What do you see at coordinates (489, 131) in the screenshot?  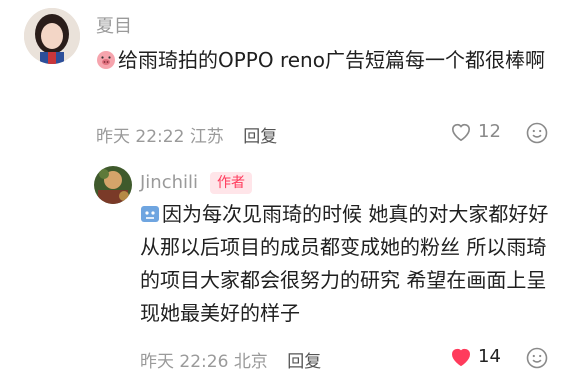 I see `like-count: 12` at bounding box center [489, 131].